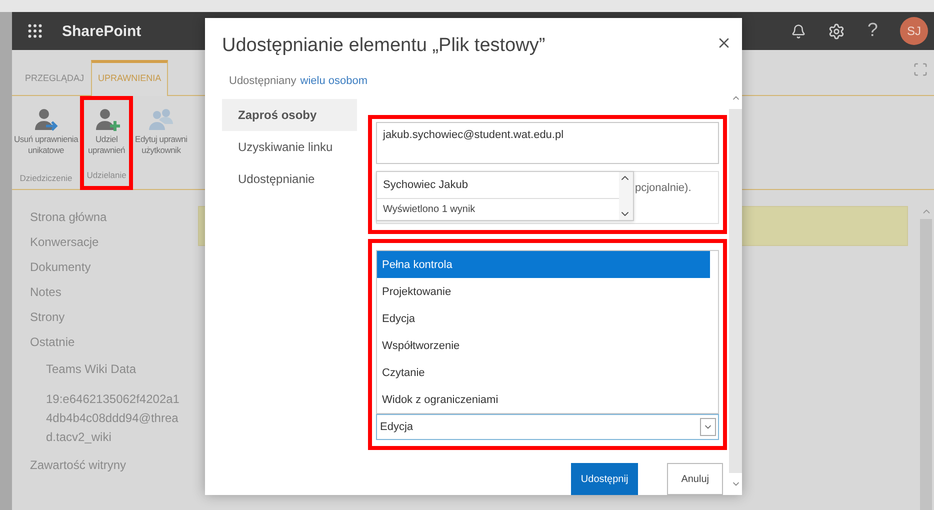 Image resolution: width=934 pixels, height=510 pixels. I want to click on avatar: SJ, so click(914, 31).